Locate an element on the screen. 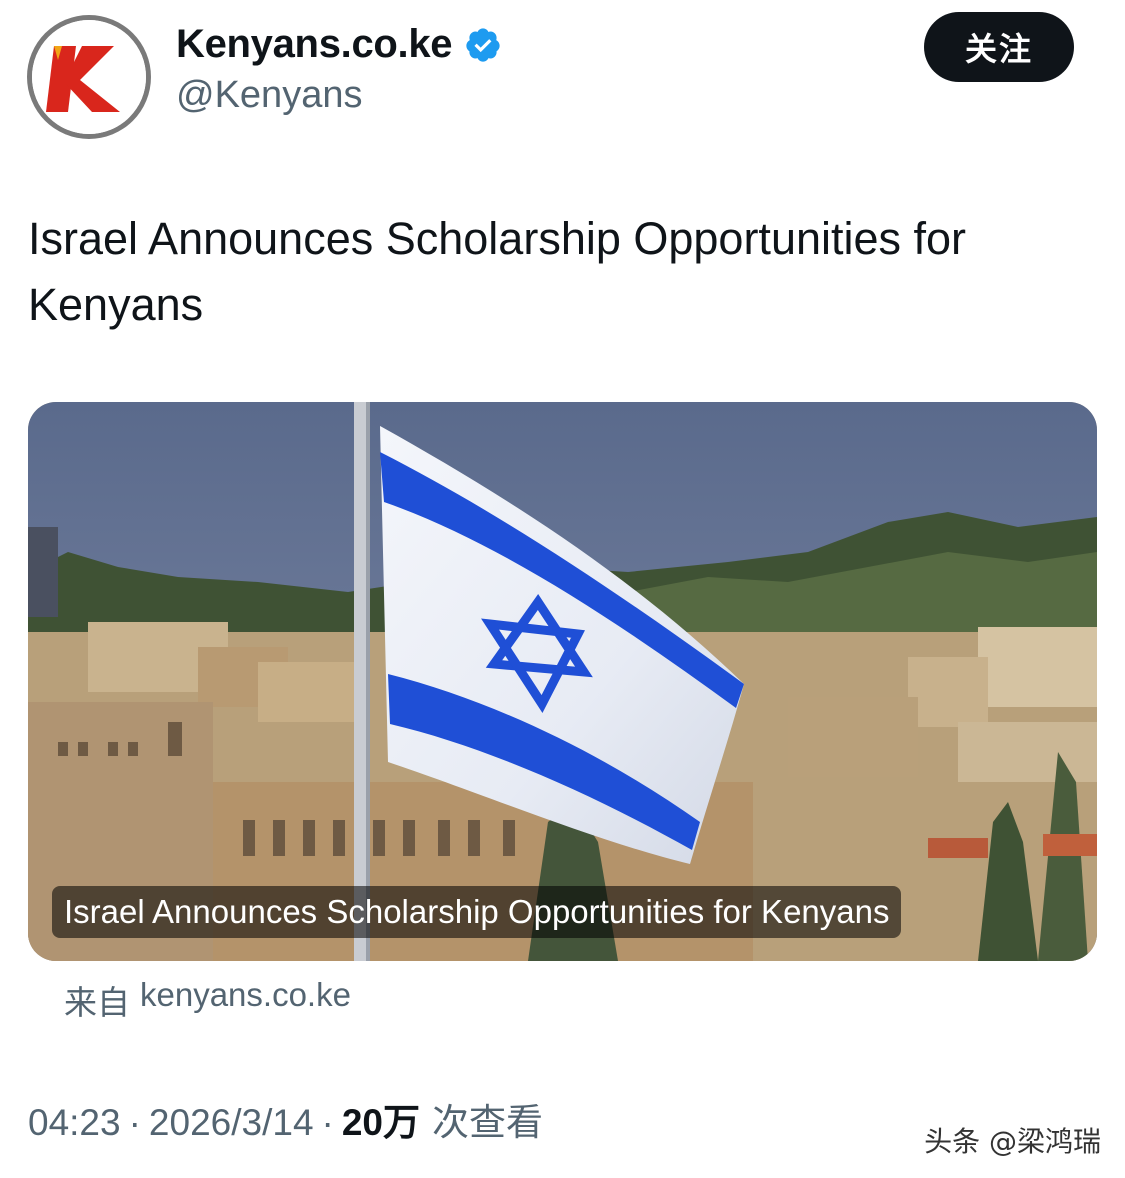 The height and width of the screenshot is (1178, 1125). tweet-date: 2026/3/14 is located at coordinates (231, 1123).